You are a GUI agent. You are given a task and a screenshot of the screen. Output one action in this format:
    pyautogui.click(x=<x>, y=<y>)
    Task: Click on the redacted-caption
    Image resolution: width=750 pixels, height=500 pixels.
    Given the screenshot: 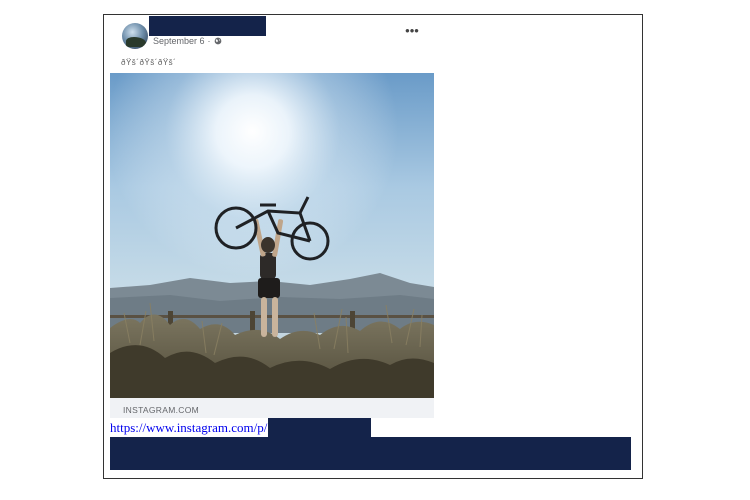 What is the action you would take?
    pyautogui.click(x=370, y=453)
    